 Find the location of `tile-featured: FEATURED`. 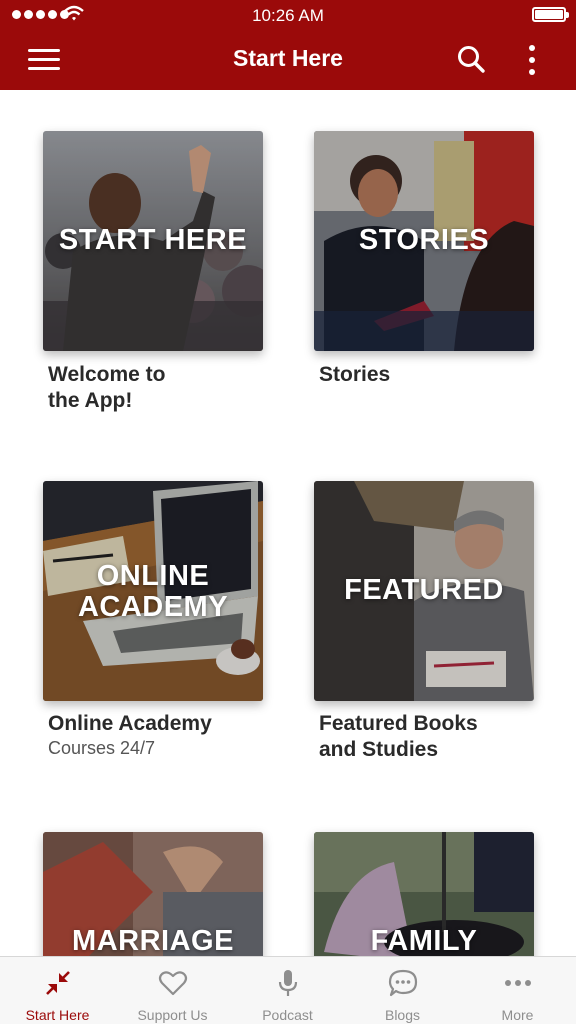

tile-featured: FEATURED is located at coordinates (424, 591).